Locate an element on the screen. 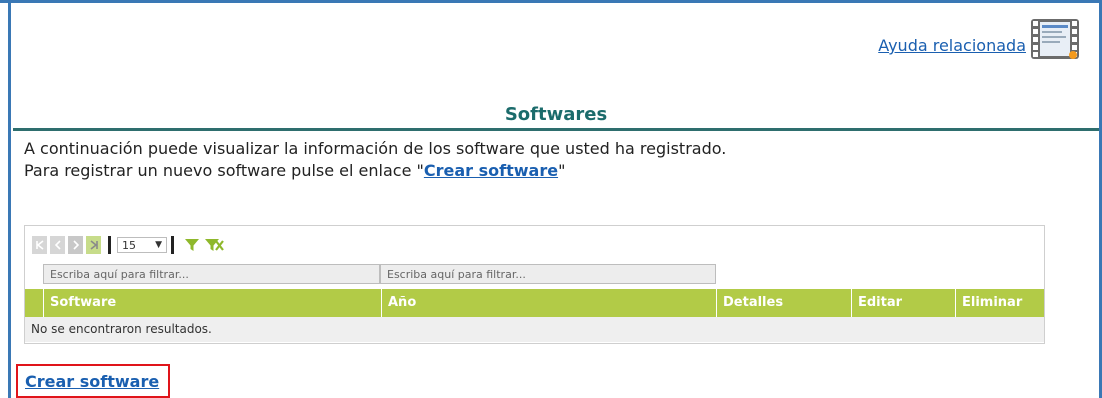 The width and height of the screenshot is (1102, 398). pager-separator is located at coordinates (109, 245).